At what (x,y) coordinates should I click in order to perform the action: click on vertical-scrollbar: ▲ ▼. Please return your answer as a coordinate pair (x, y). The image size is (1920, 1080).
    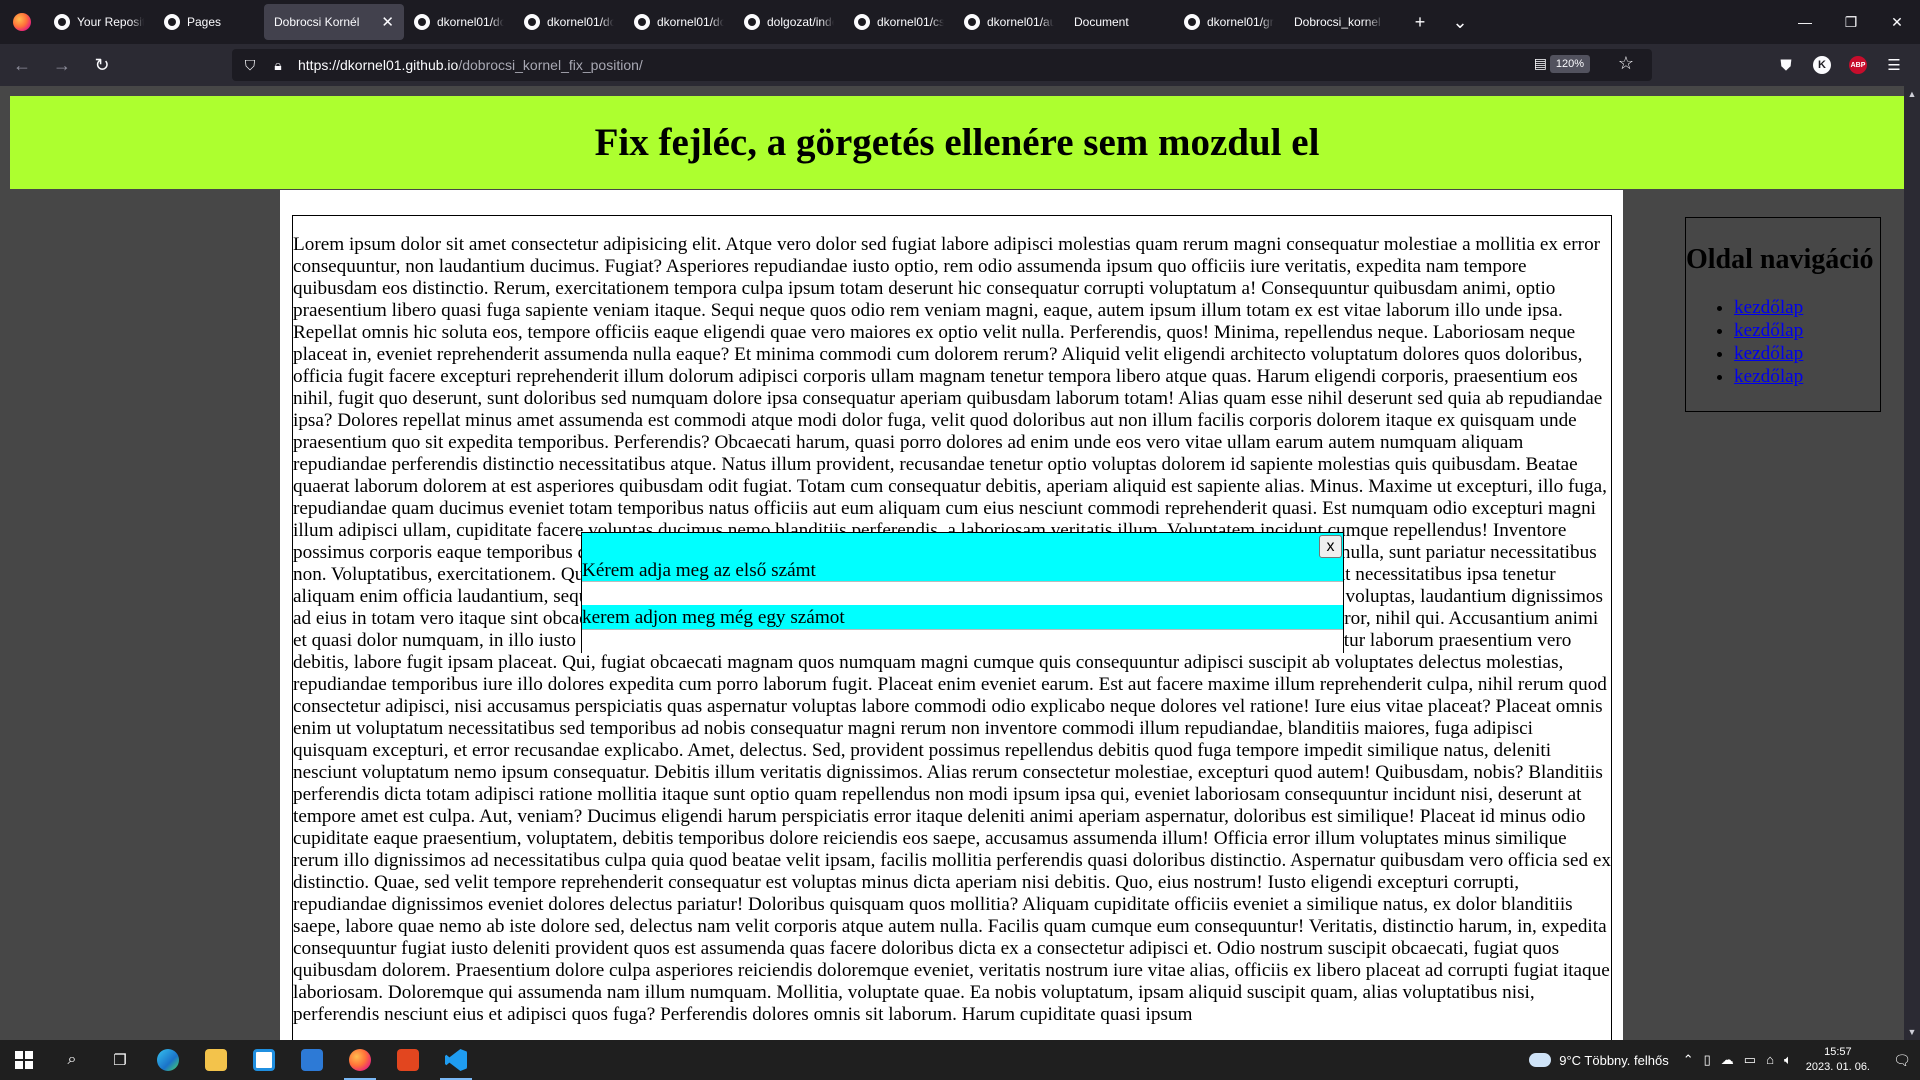
    Looking at the image, I should click on (1912, 563).